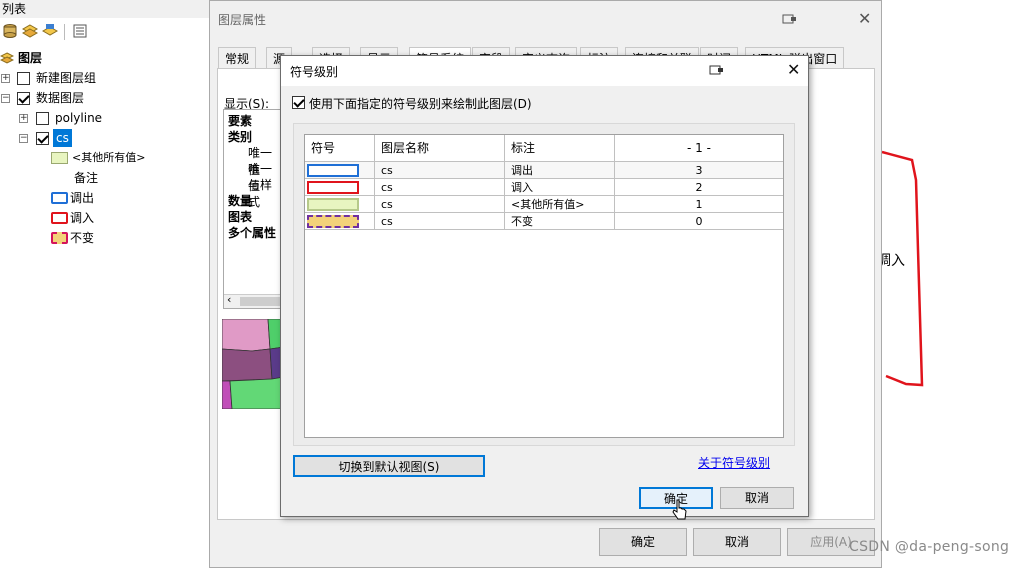 This screenshot has height=568, width=1036. Describe the element at coordinates (560, 187) in the screenshot. I see `label-cell: 调入` at that location.